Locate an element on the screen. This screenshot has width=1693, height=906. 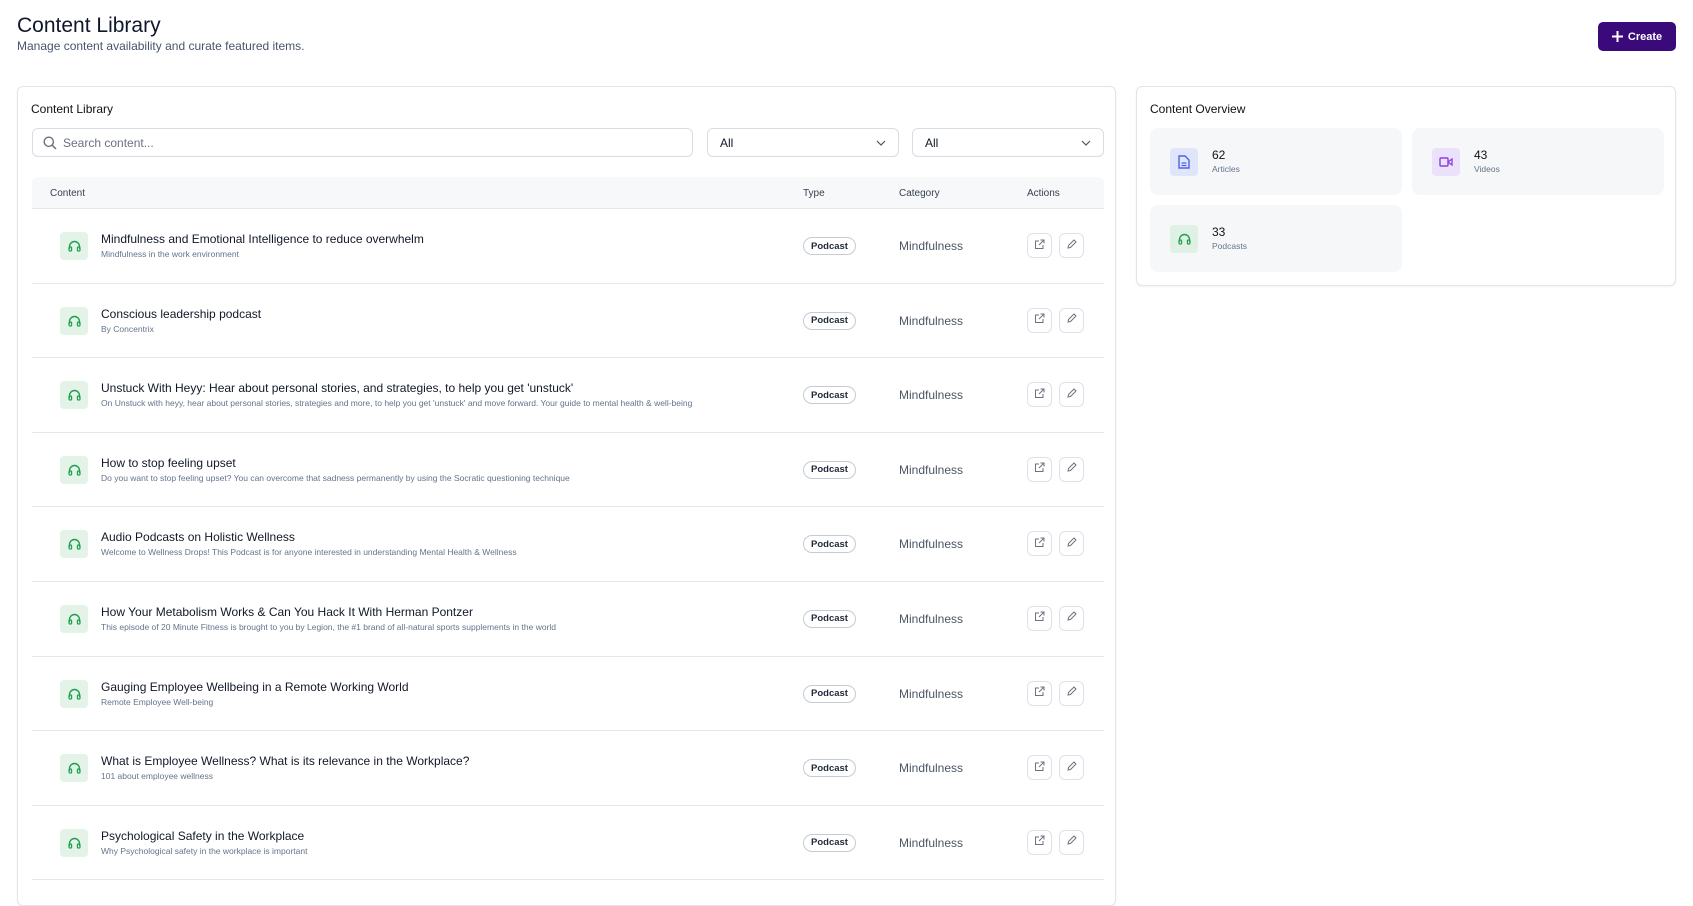
stat-label: Articles is located at coordinates (1226, 169).